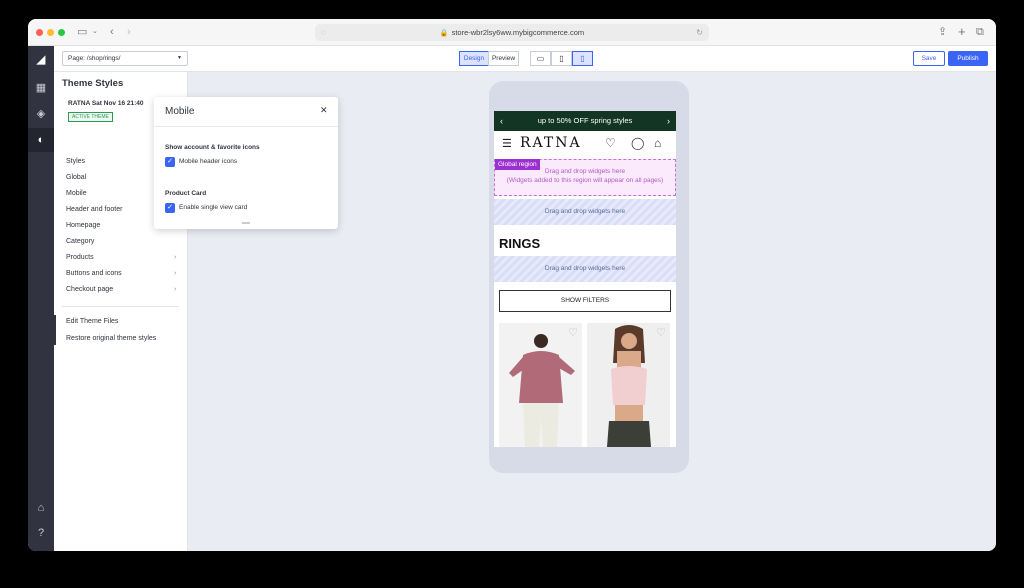  What do you see at coordinates (474, 58) in the screenshot?
I see `design-tab: Design` at bounding box center [474, 58].